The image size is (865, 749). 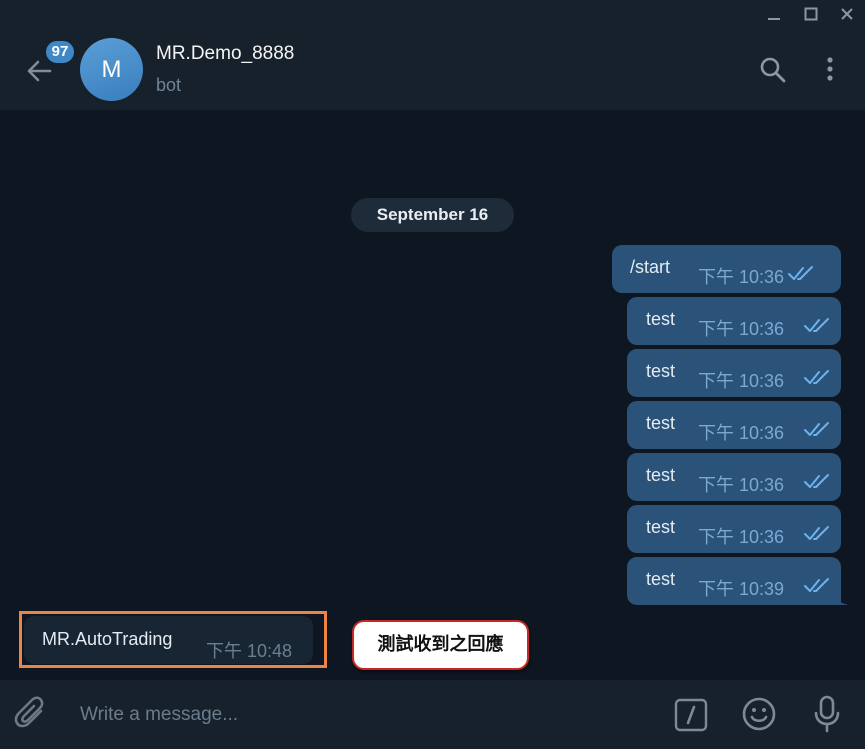 I want to click on chat-title: MR.Demo_8888, so click(x=225, y=54).